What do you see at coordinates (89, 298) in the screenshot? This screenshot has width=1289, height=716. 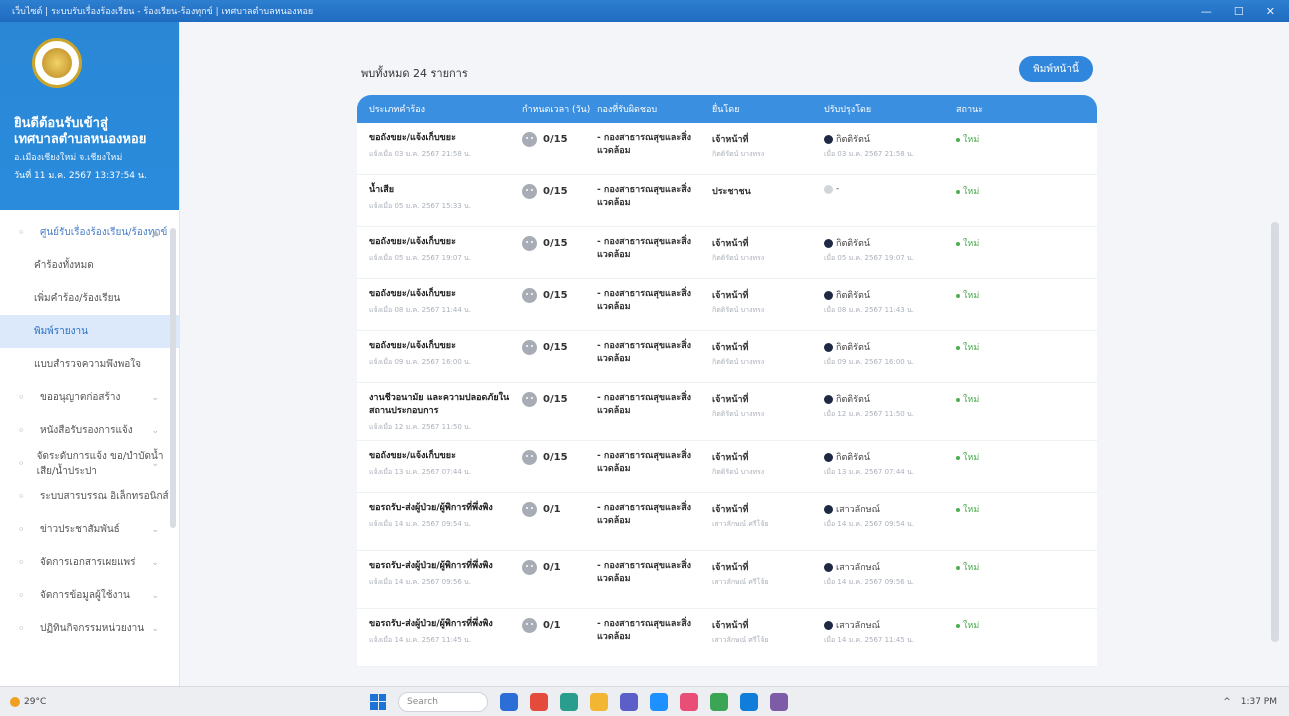 I see `sidebar-item-2: เพิ่มคำร้อง/ร้องเรียน` at bounding box center [89, 298].